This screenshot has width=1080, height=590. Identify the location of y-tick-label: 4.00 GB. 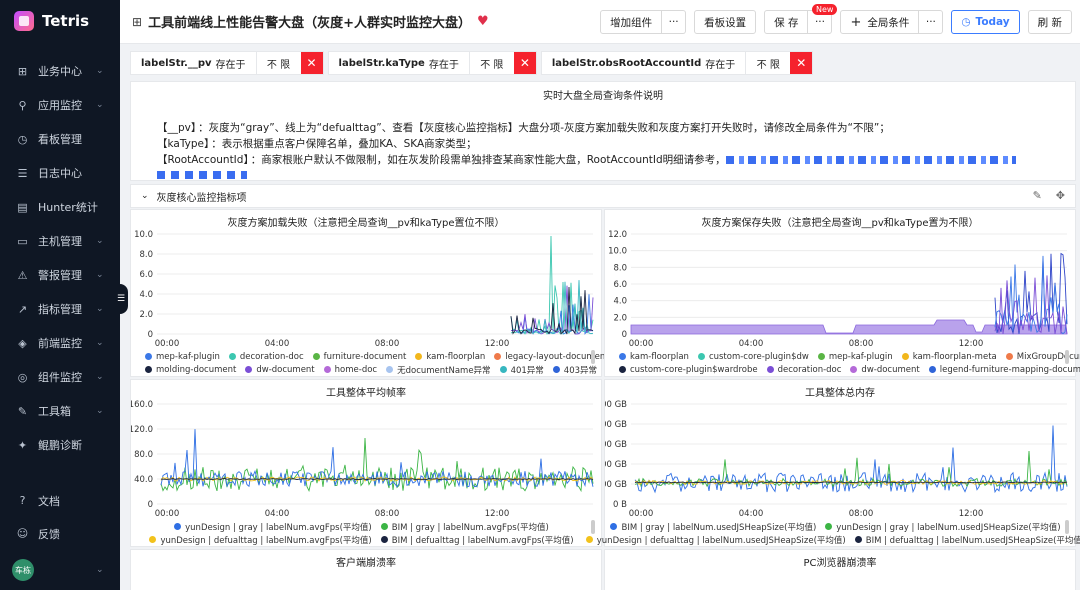
(616, 425).